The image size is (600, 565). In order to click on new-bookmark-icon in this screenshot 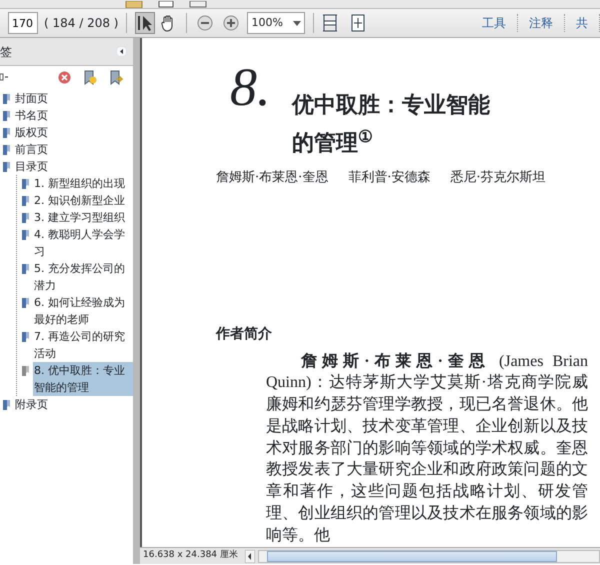, I will do `click(90, 77)`.